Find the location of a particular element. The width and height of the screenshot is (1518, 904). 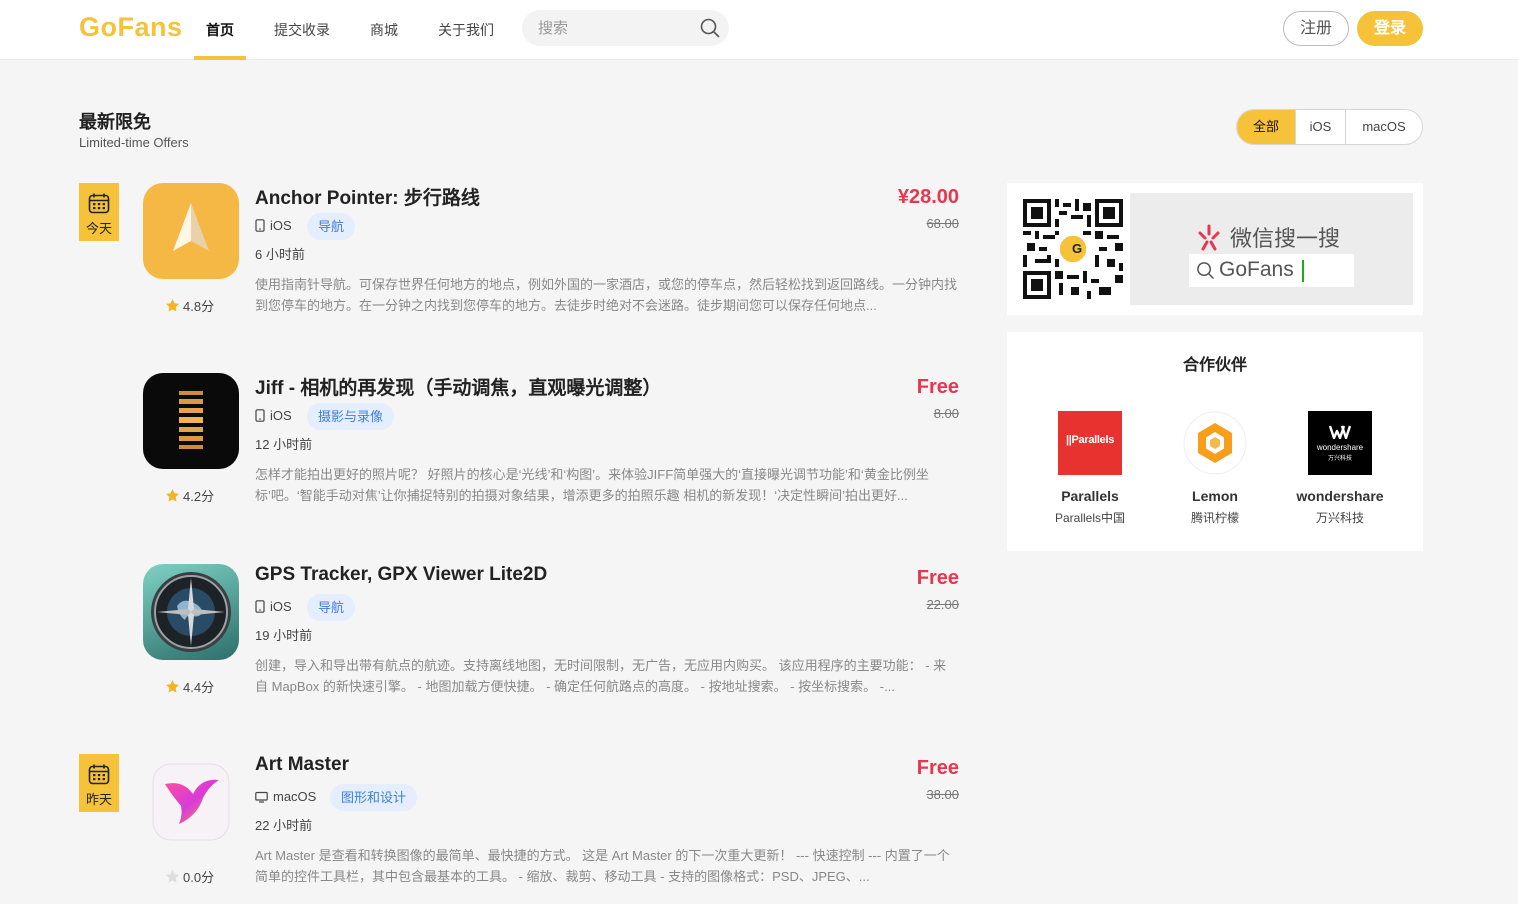

app-name: Jiff - 相机的再发现（手动调焦，直观曝光调整） is located at coordinates (458, 386).